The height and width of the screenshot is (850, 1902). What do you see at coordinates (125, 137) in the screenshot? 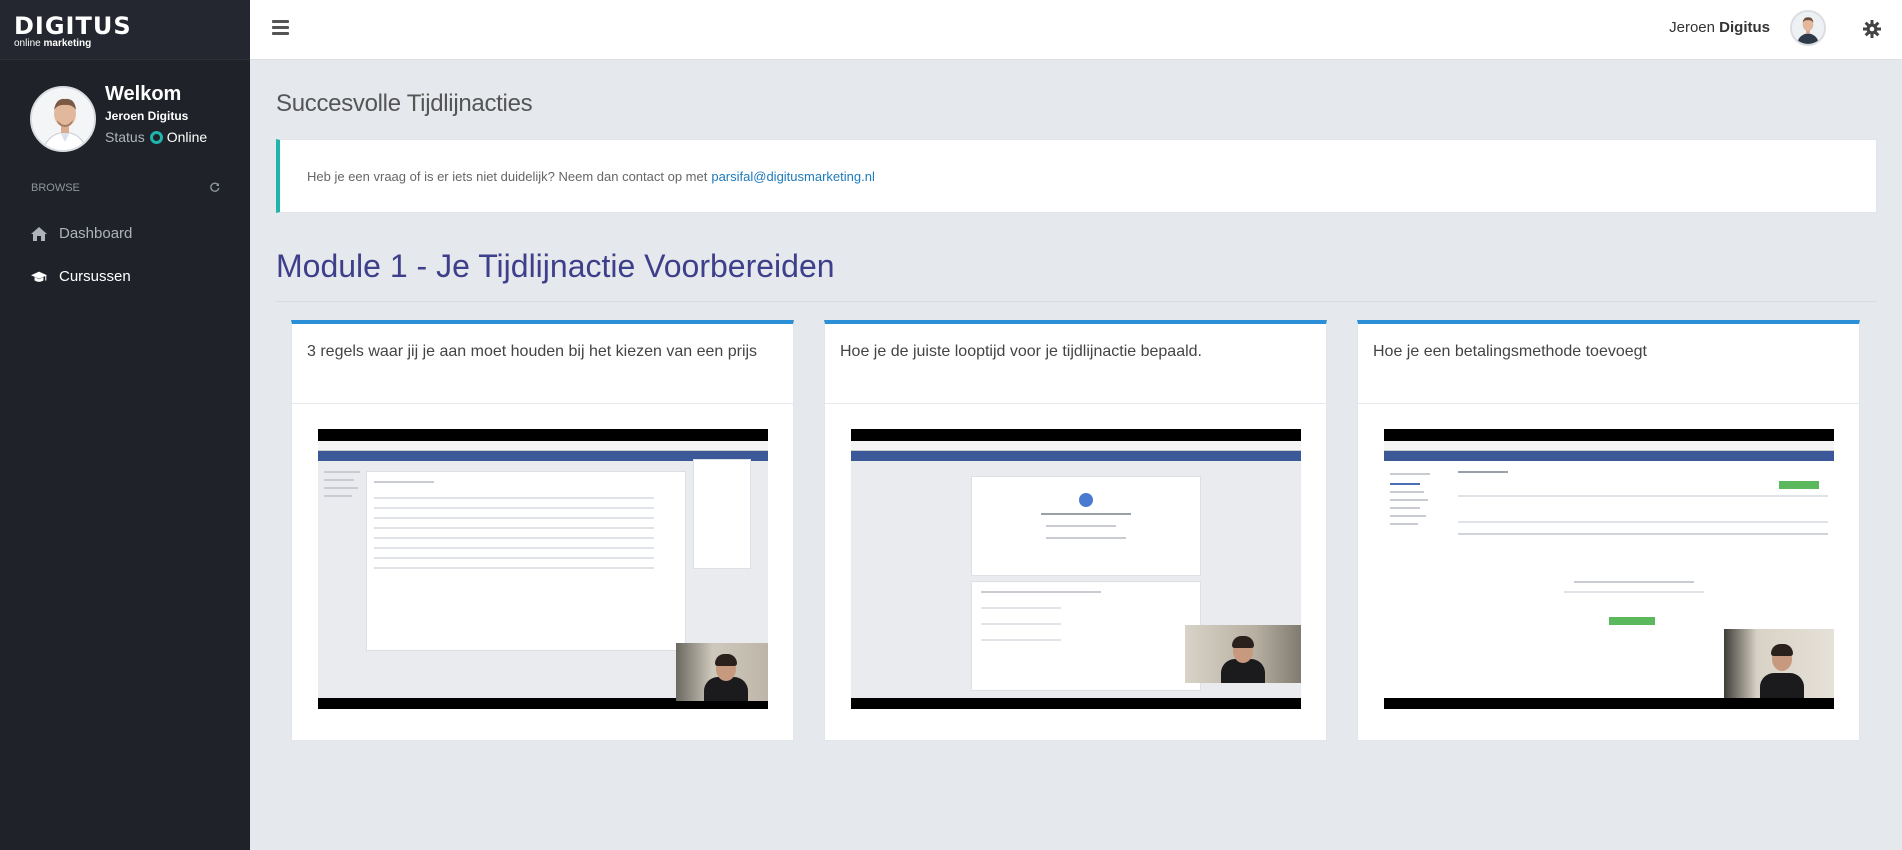
I see `status-label: Status` at bounding box center [125, 137].